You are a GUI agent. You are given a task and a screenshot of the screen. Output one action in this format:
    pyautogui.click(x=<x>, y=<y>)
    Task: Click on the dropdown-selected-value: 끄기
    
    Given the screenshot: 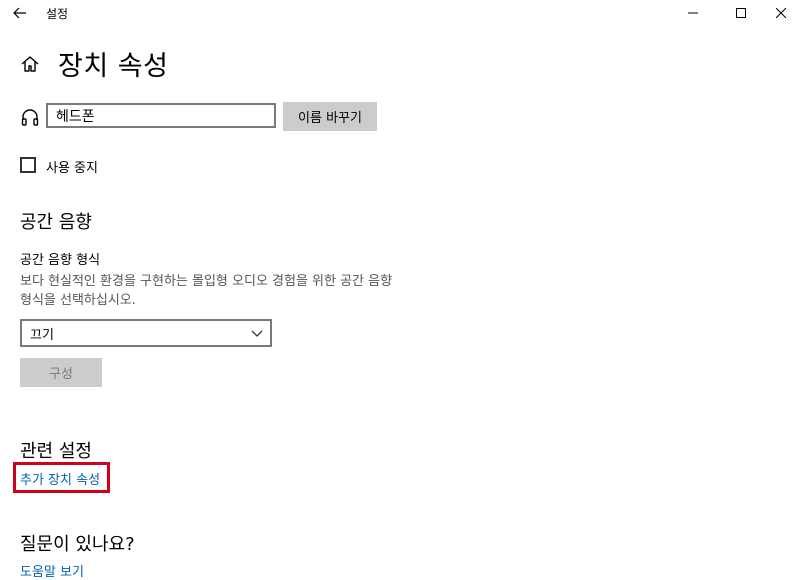 What is the action you would take?
    pyautogui.click(x=42, y=335)
    